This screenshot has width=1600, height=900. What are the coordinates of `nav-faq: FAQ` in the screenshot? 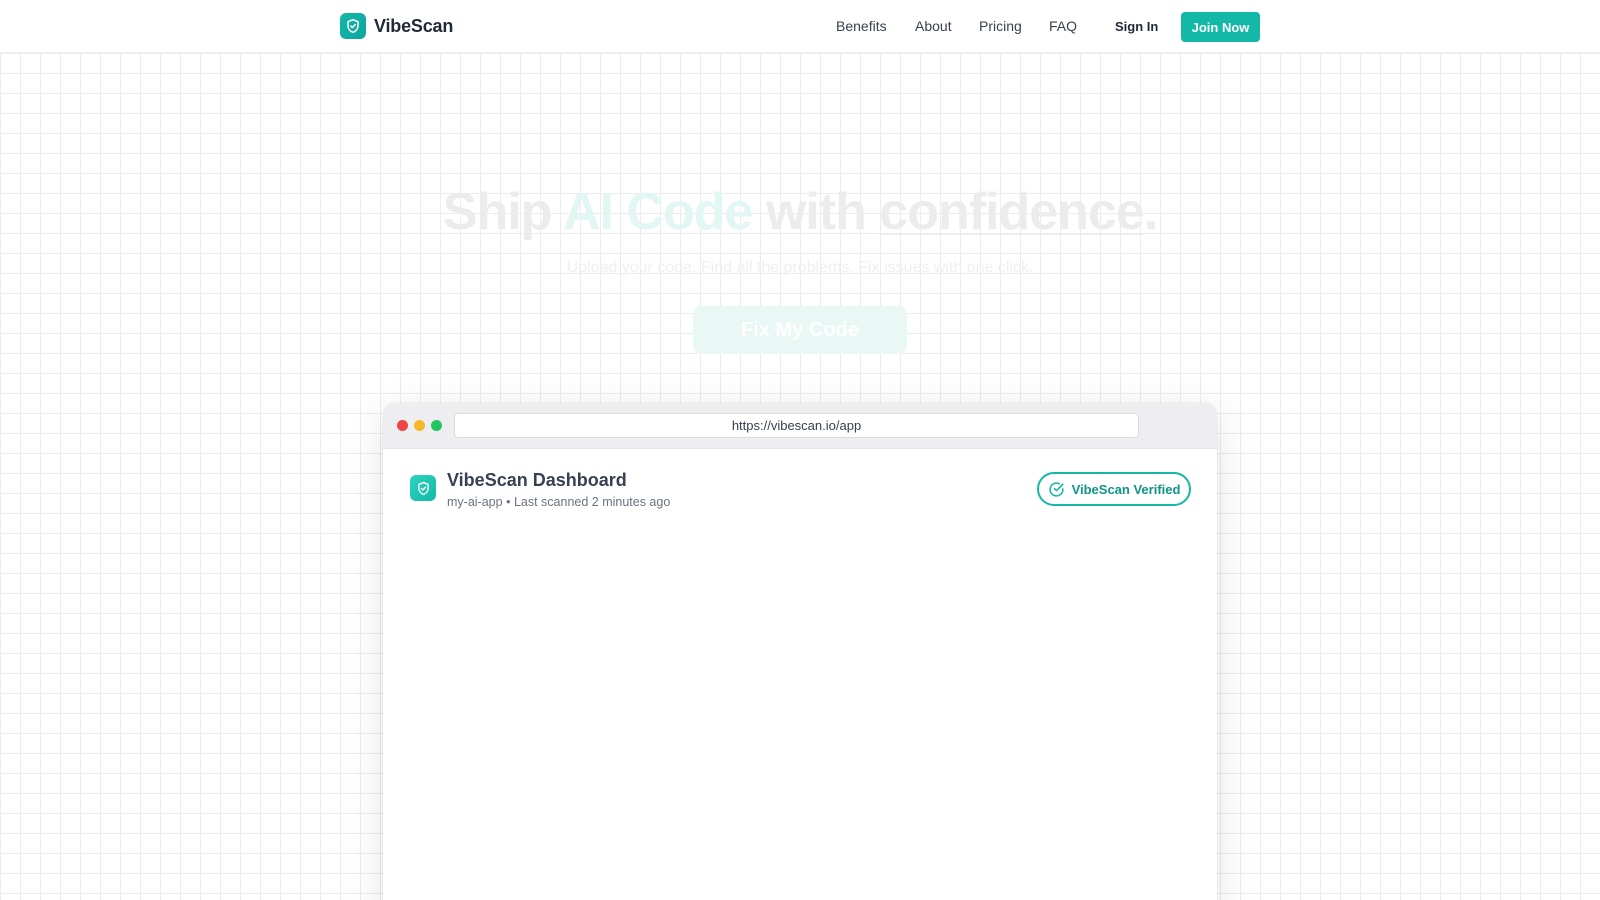 It's located at (1063, 26).